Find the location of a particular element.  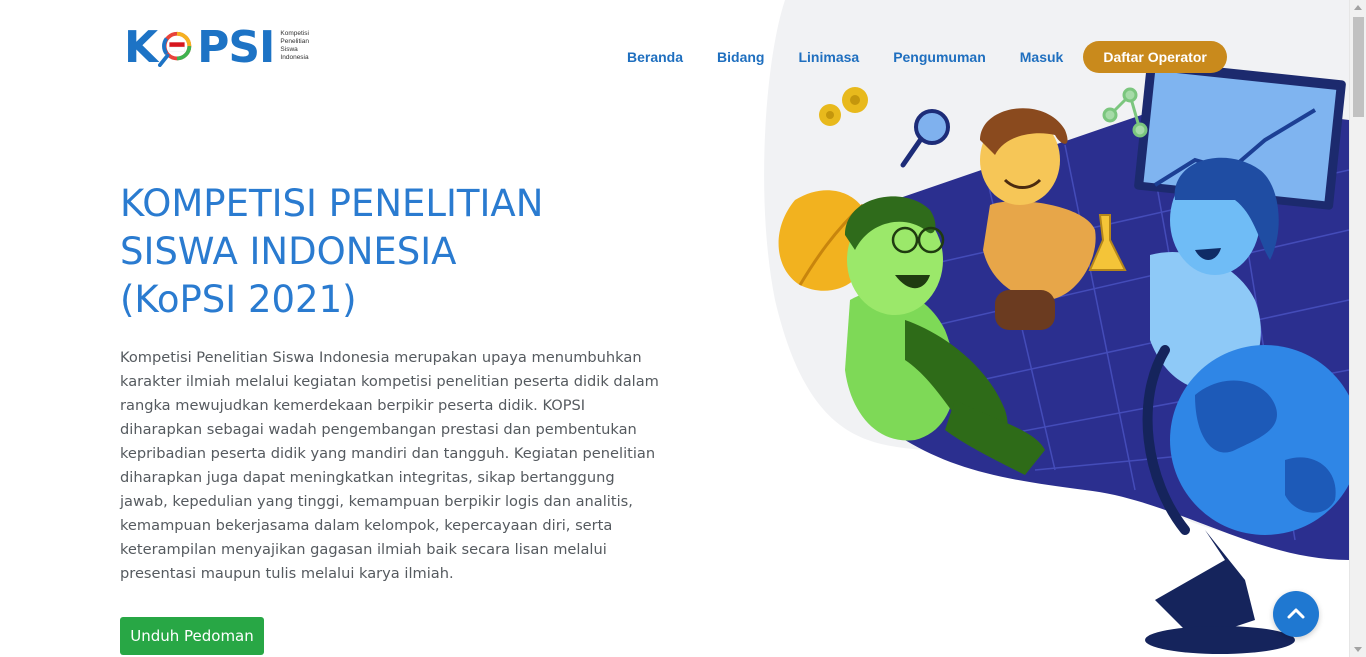

page-title-line: SISWA INDONESIA is located at coordinates (288, 251).